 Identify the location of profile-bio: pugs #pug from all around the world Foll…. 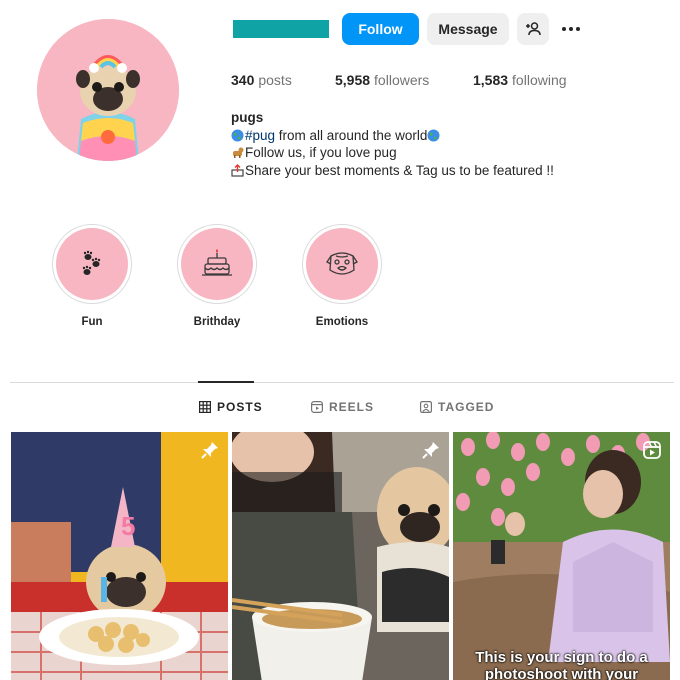
(392, 144).